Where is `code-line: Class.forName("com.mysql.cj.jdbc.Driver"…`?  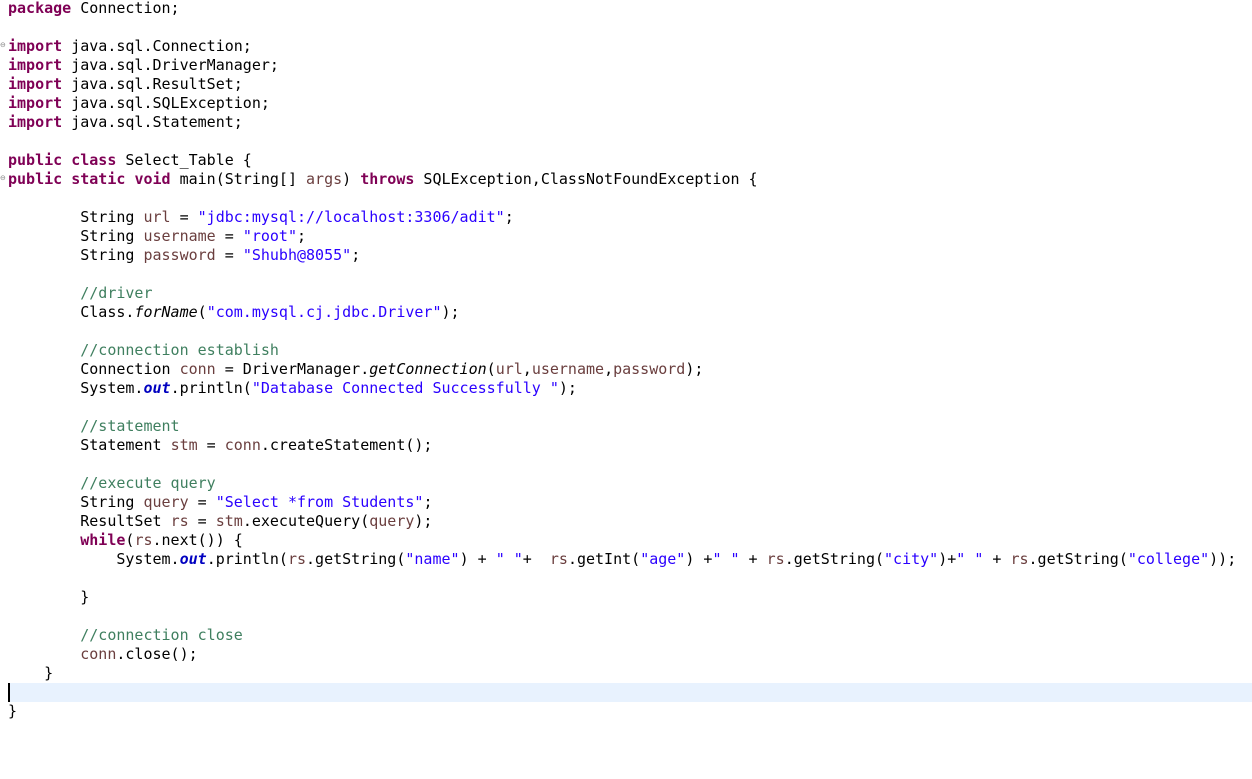 code-line: Class.forName("com.mysql.cj.jdbc.Driver"… is located at coordinates (630, 312).